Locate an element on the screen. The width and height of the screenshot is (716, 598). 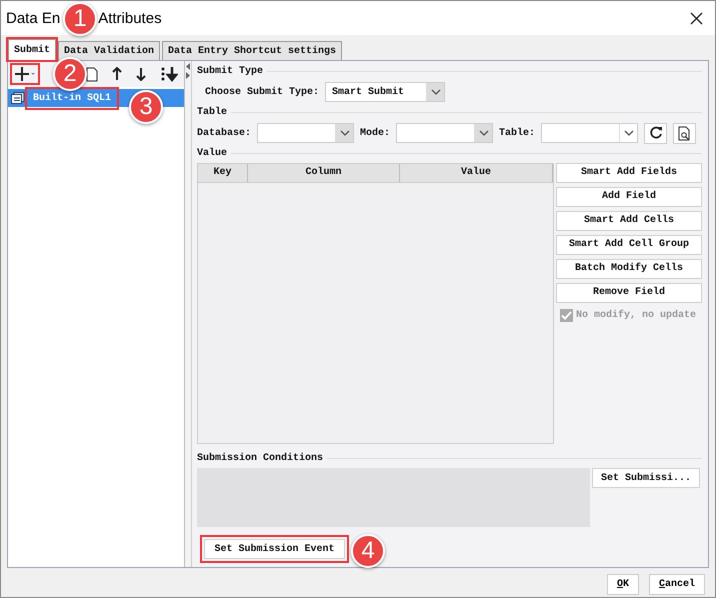
action-button: Add Field is located at coordinates (629, 196).